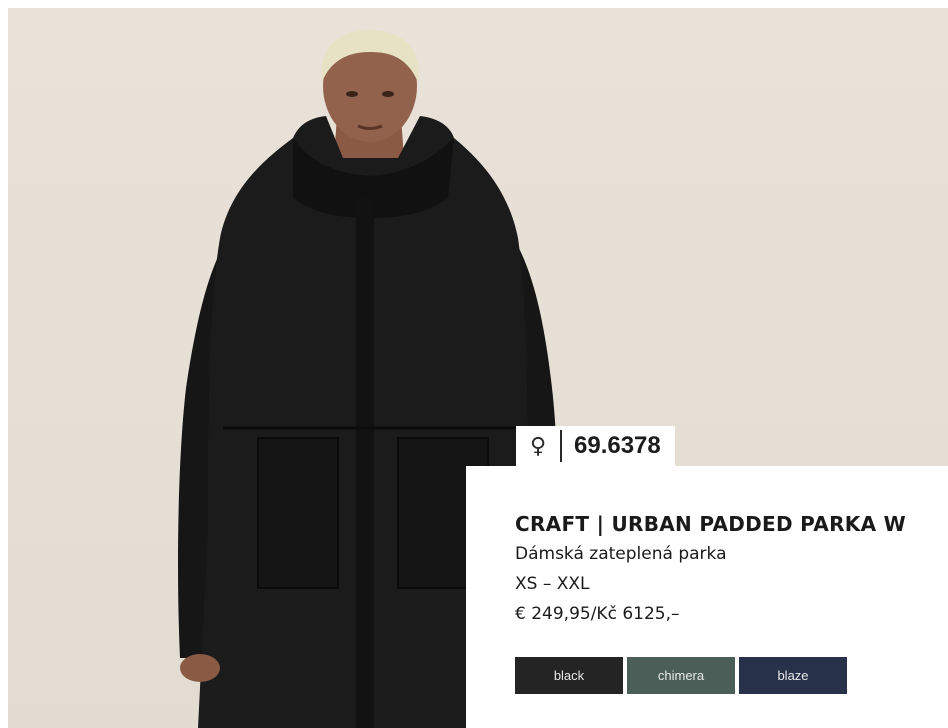 The image size is (948, 728). Describe the element at coordinates (539, 446) in the screenshot. I see `female-gender-icon: ♀` at that location.